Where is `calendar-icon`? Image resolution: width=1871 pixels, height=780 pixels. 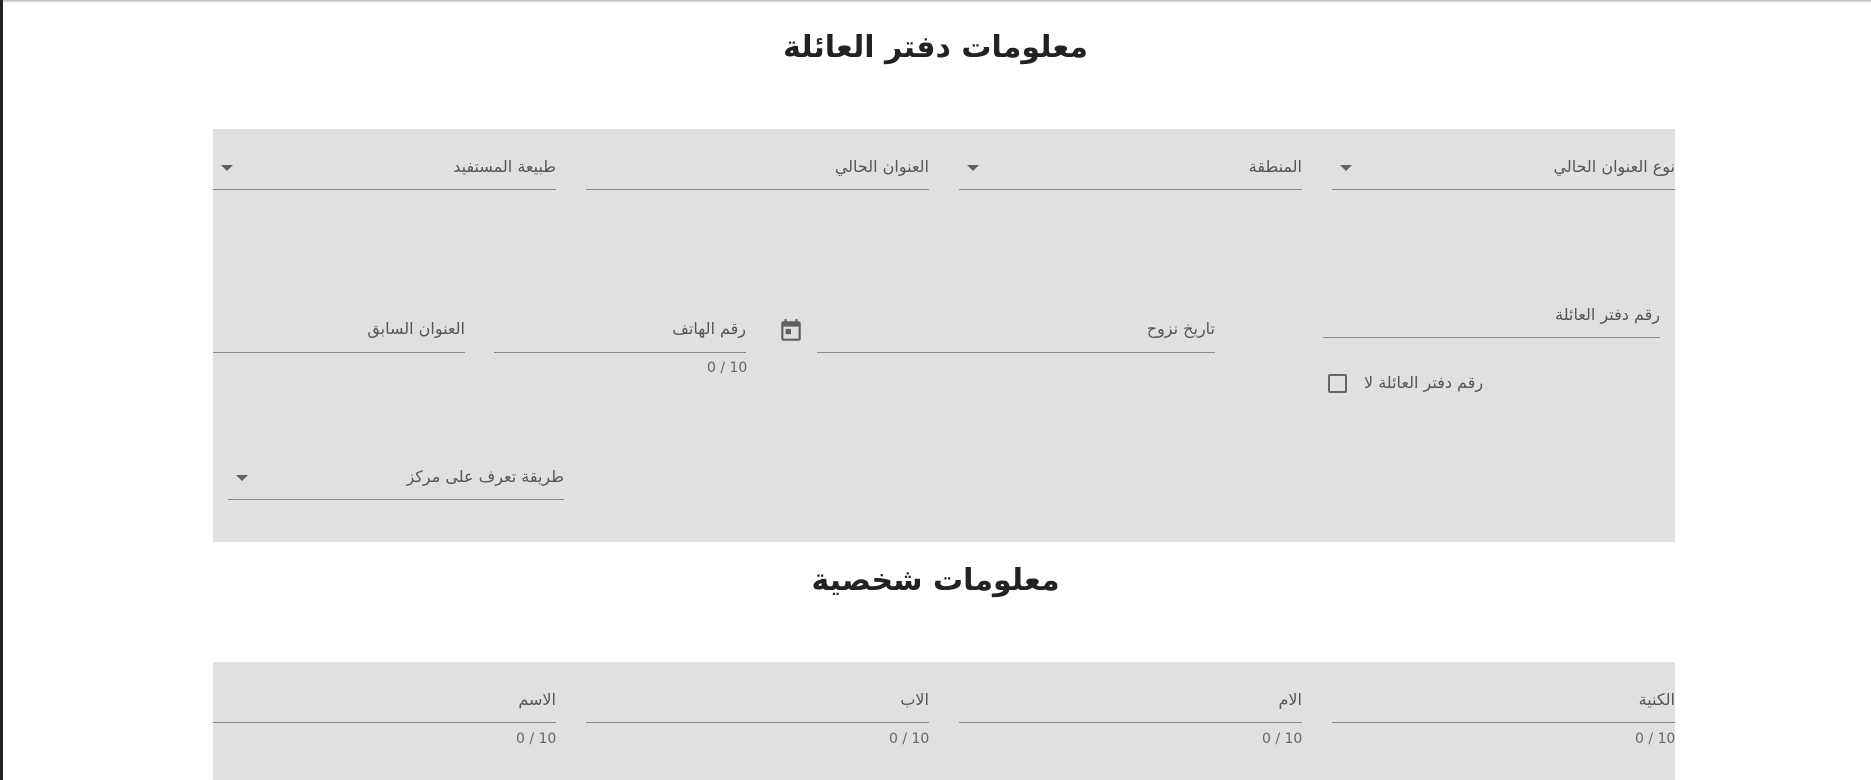
calendar-icon is located at coordinates (791, 331).